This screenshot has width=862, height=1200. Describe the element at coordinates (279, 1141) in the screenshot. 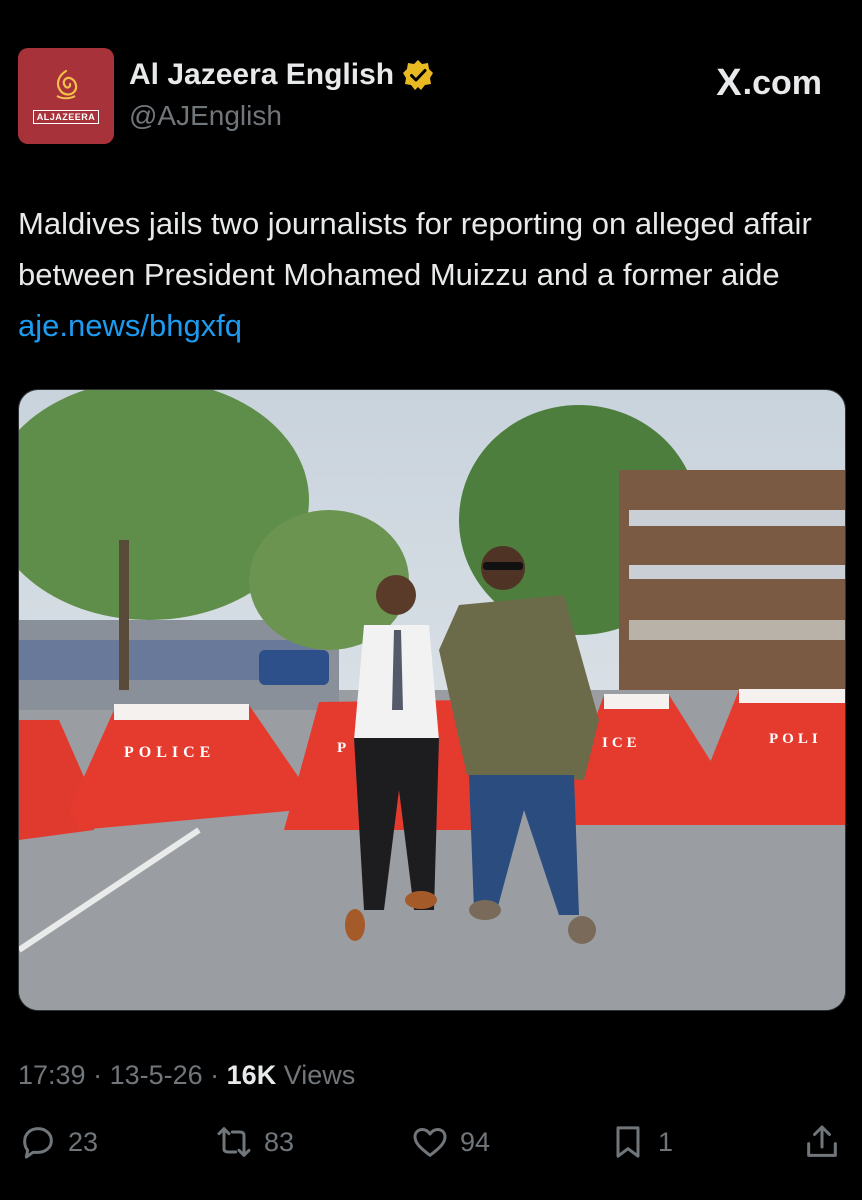

I see `repost-count: 83` at that location.